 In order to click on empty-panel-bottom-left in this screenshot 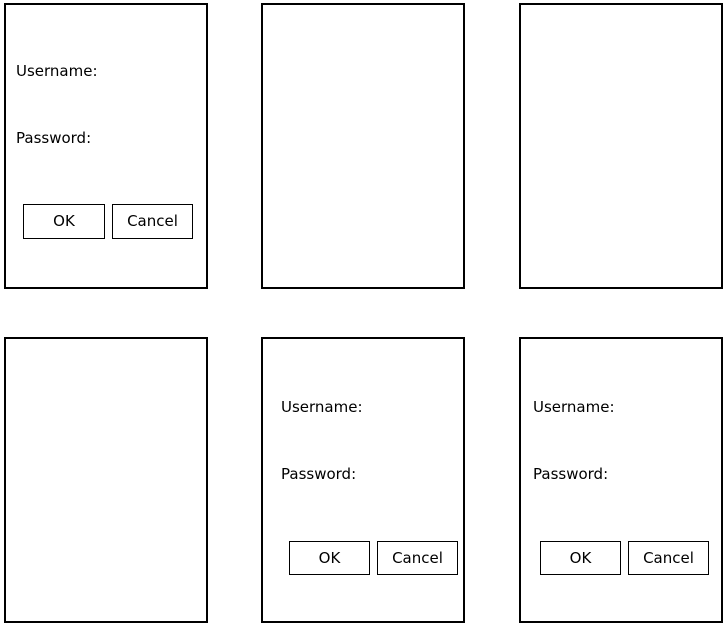, I will do `click(106, 480)`.